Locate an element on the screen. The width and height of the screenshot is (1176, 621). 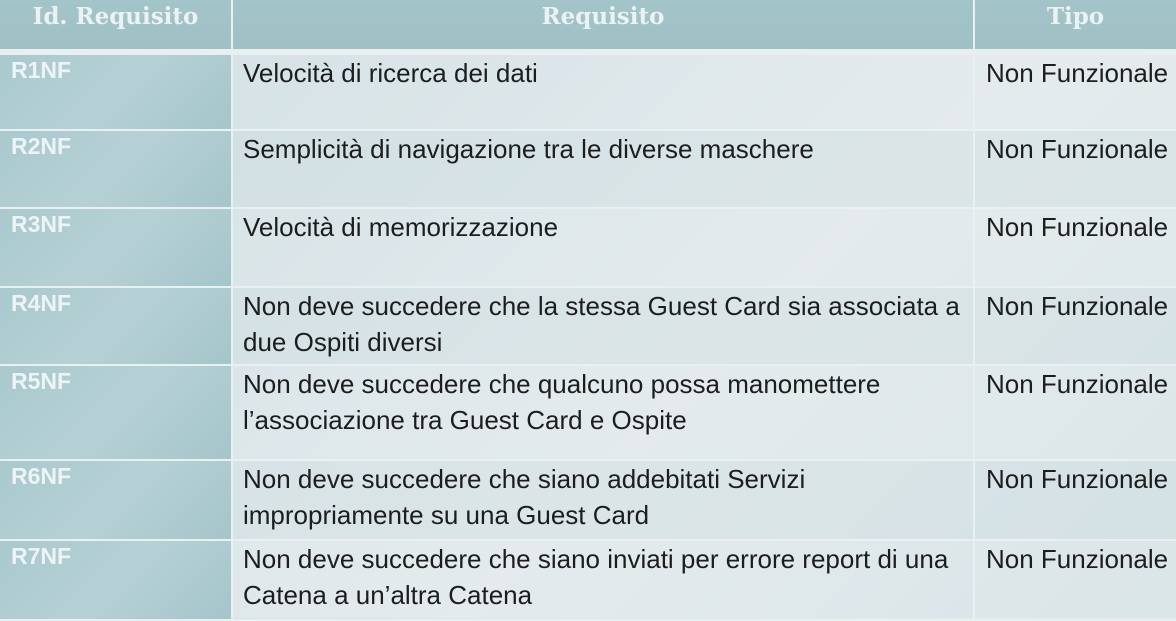
row-id: R4NF is located at coordinates (116, 326).